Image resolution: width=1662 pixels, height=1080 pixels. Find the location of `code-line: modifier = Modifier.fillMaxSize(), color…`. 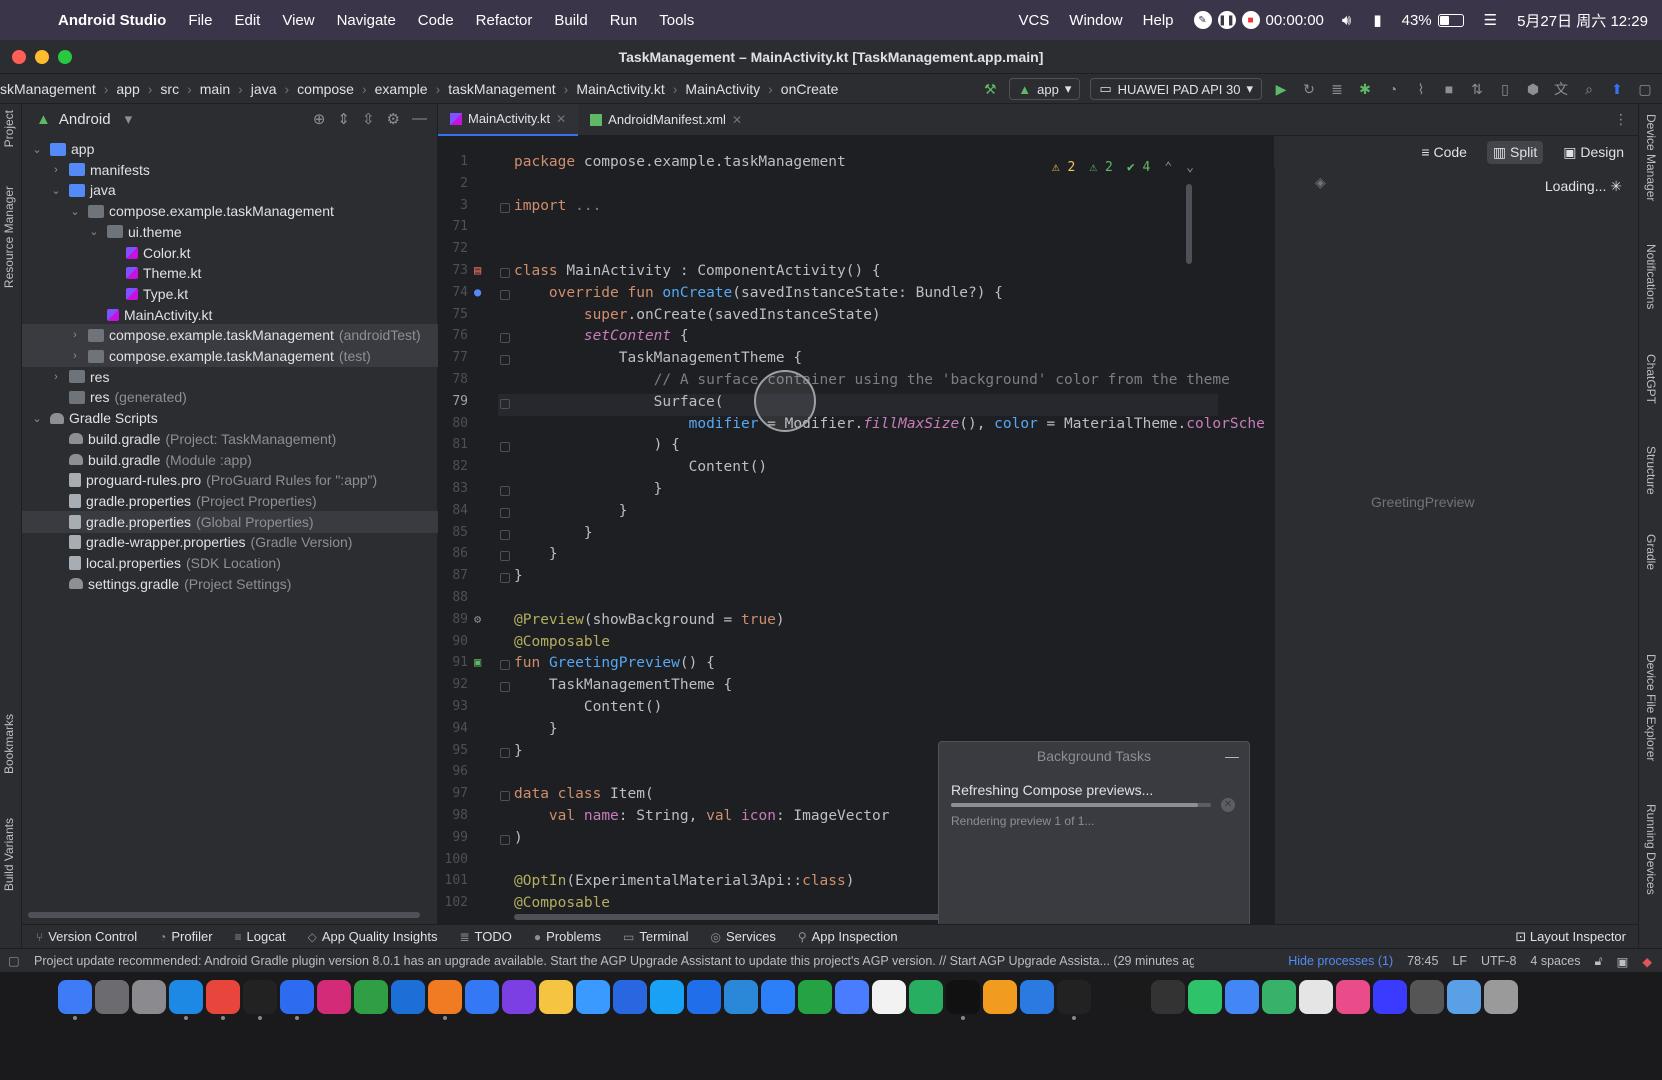

code-line: modifier = Modifier.fillMaxSize(), color… is located at coordinates (889, 424).